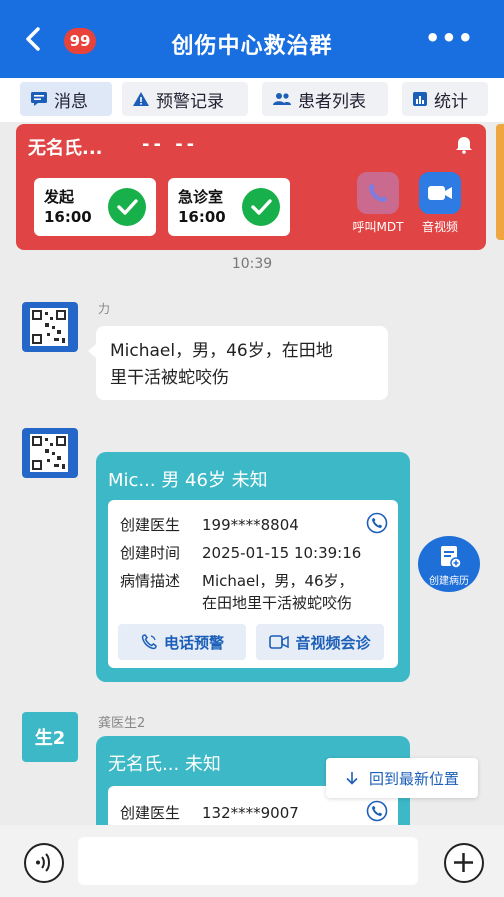 This screenshot has width=504, height=897. Describe the element at coordinates (201, 197) in the screenshot. I see `step-label: 急诊室` at that location.